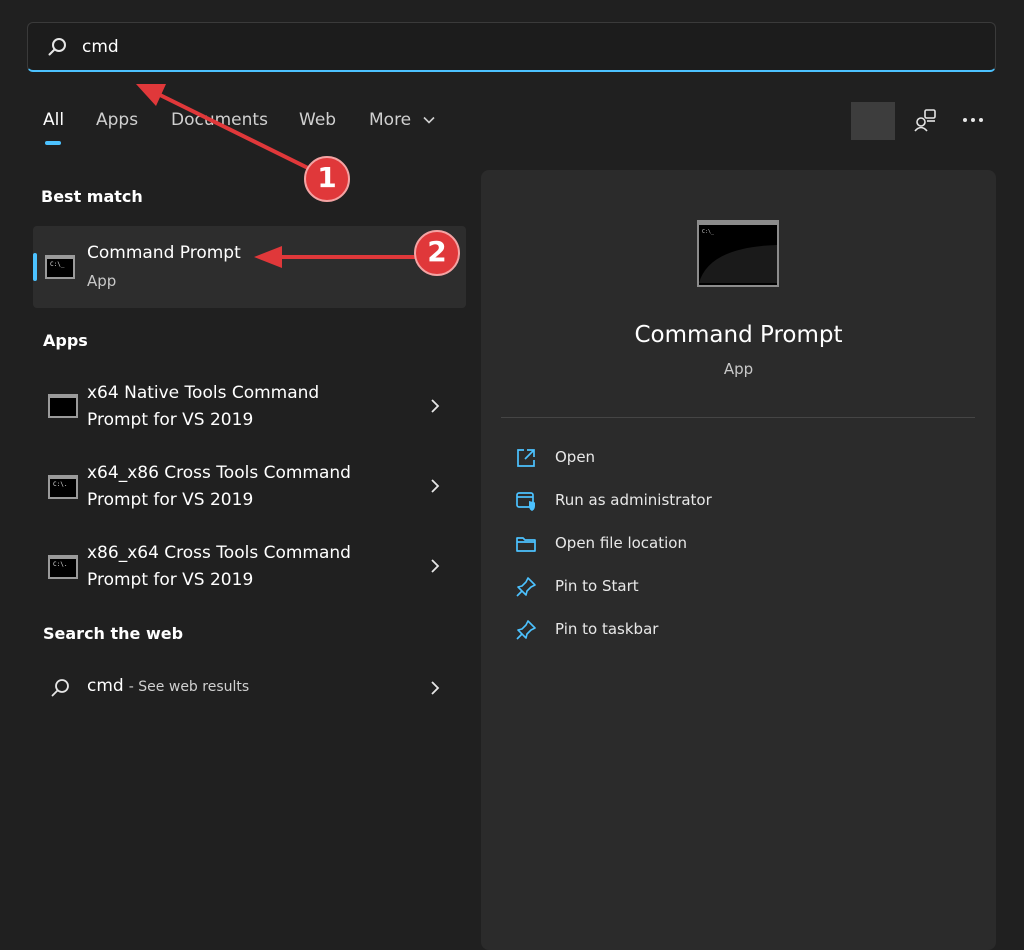 This screenshot has height=950, width=1024. Describe the element at coordinates (327, 179) in the screenshot. I see `annotation-badge-1: 1` at that location.